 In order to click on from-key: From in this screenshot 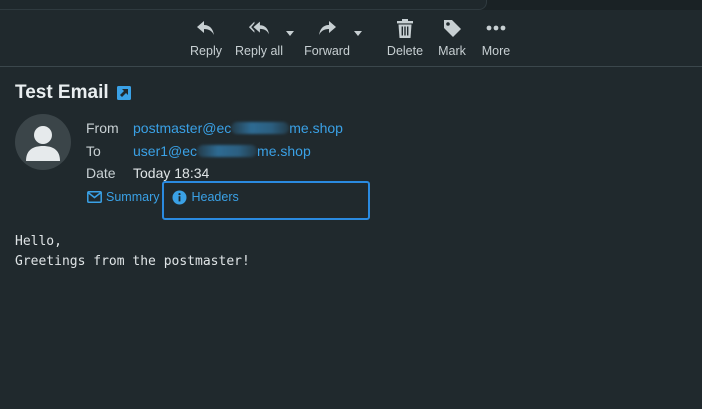, I will do `click(102, 128)`.